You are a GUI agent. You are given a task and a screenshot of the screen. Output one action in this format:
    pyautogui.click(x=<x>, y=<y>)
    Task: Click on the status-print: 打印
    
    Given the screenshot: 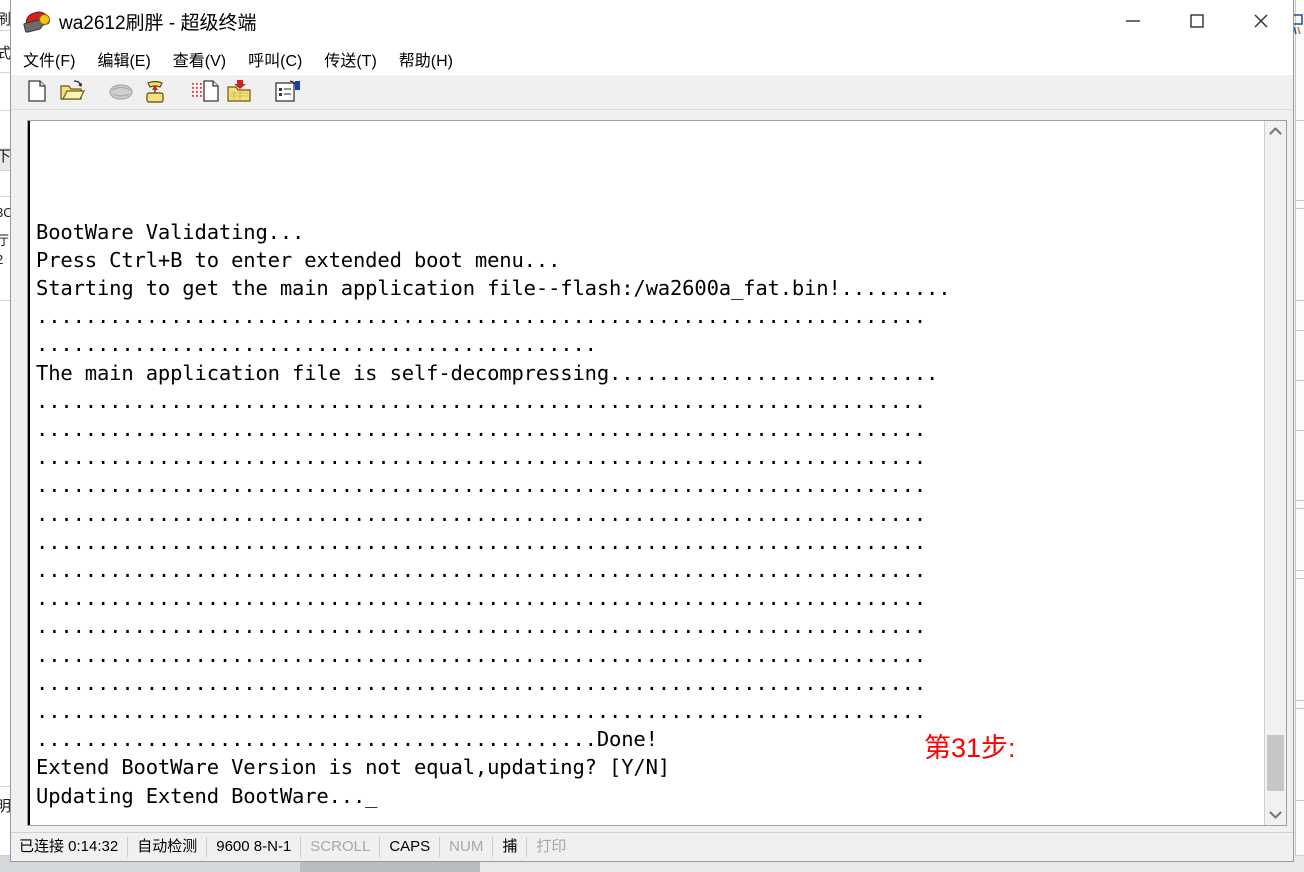 What is the action you would take?
    pyautogui.click(x=551, y=846)
    